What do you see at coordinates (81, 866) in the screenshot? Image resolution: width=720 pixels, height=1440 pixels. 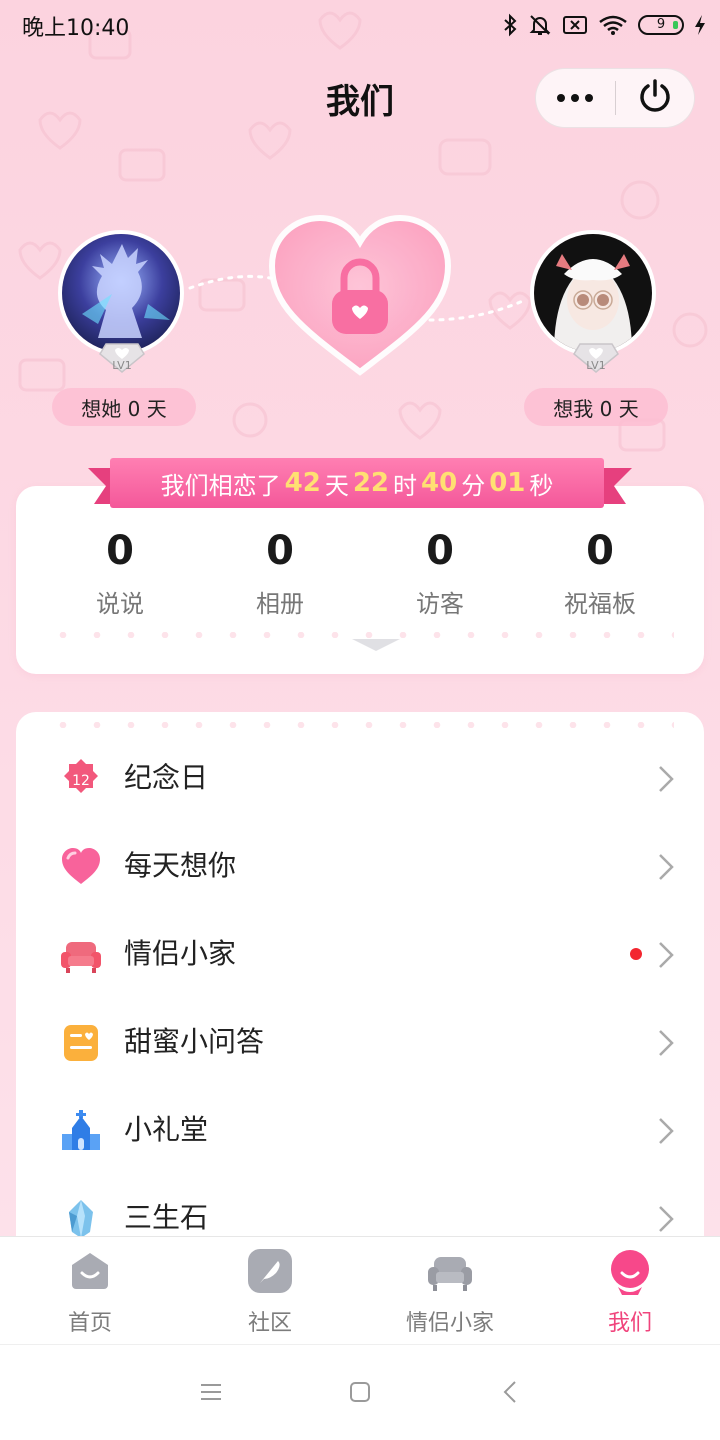 I see `heart-icon` at bounding box center [81, 866].